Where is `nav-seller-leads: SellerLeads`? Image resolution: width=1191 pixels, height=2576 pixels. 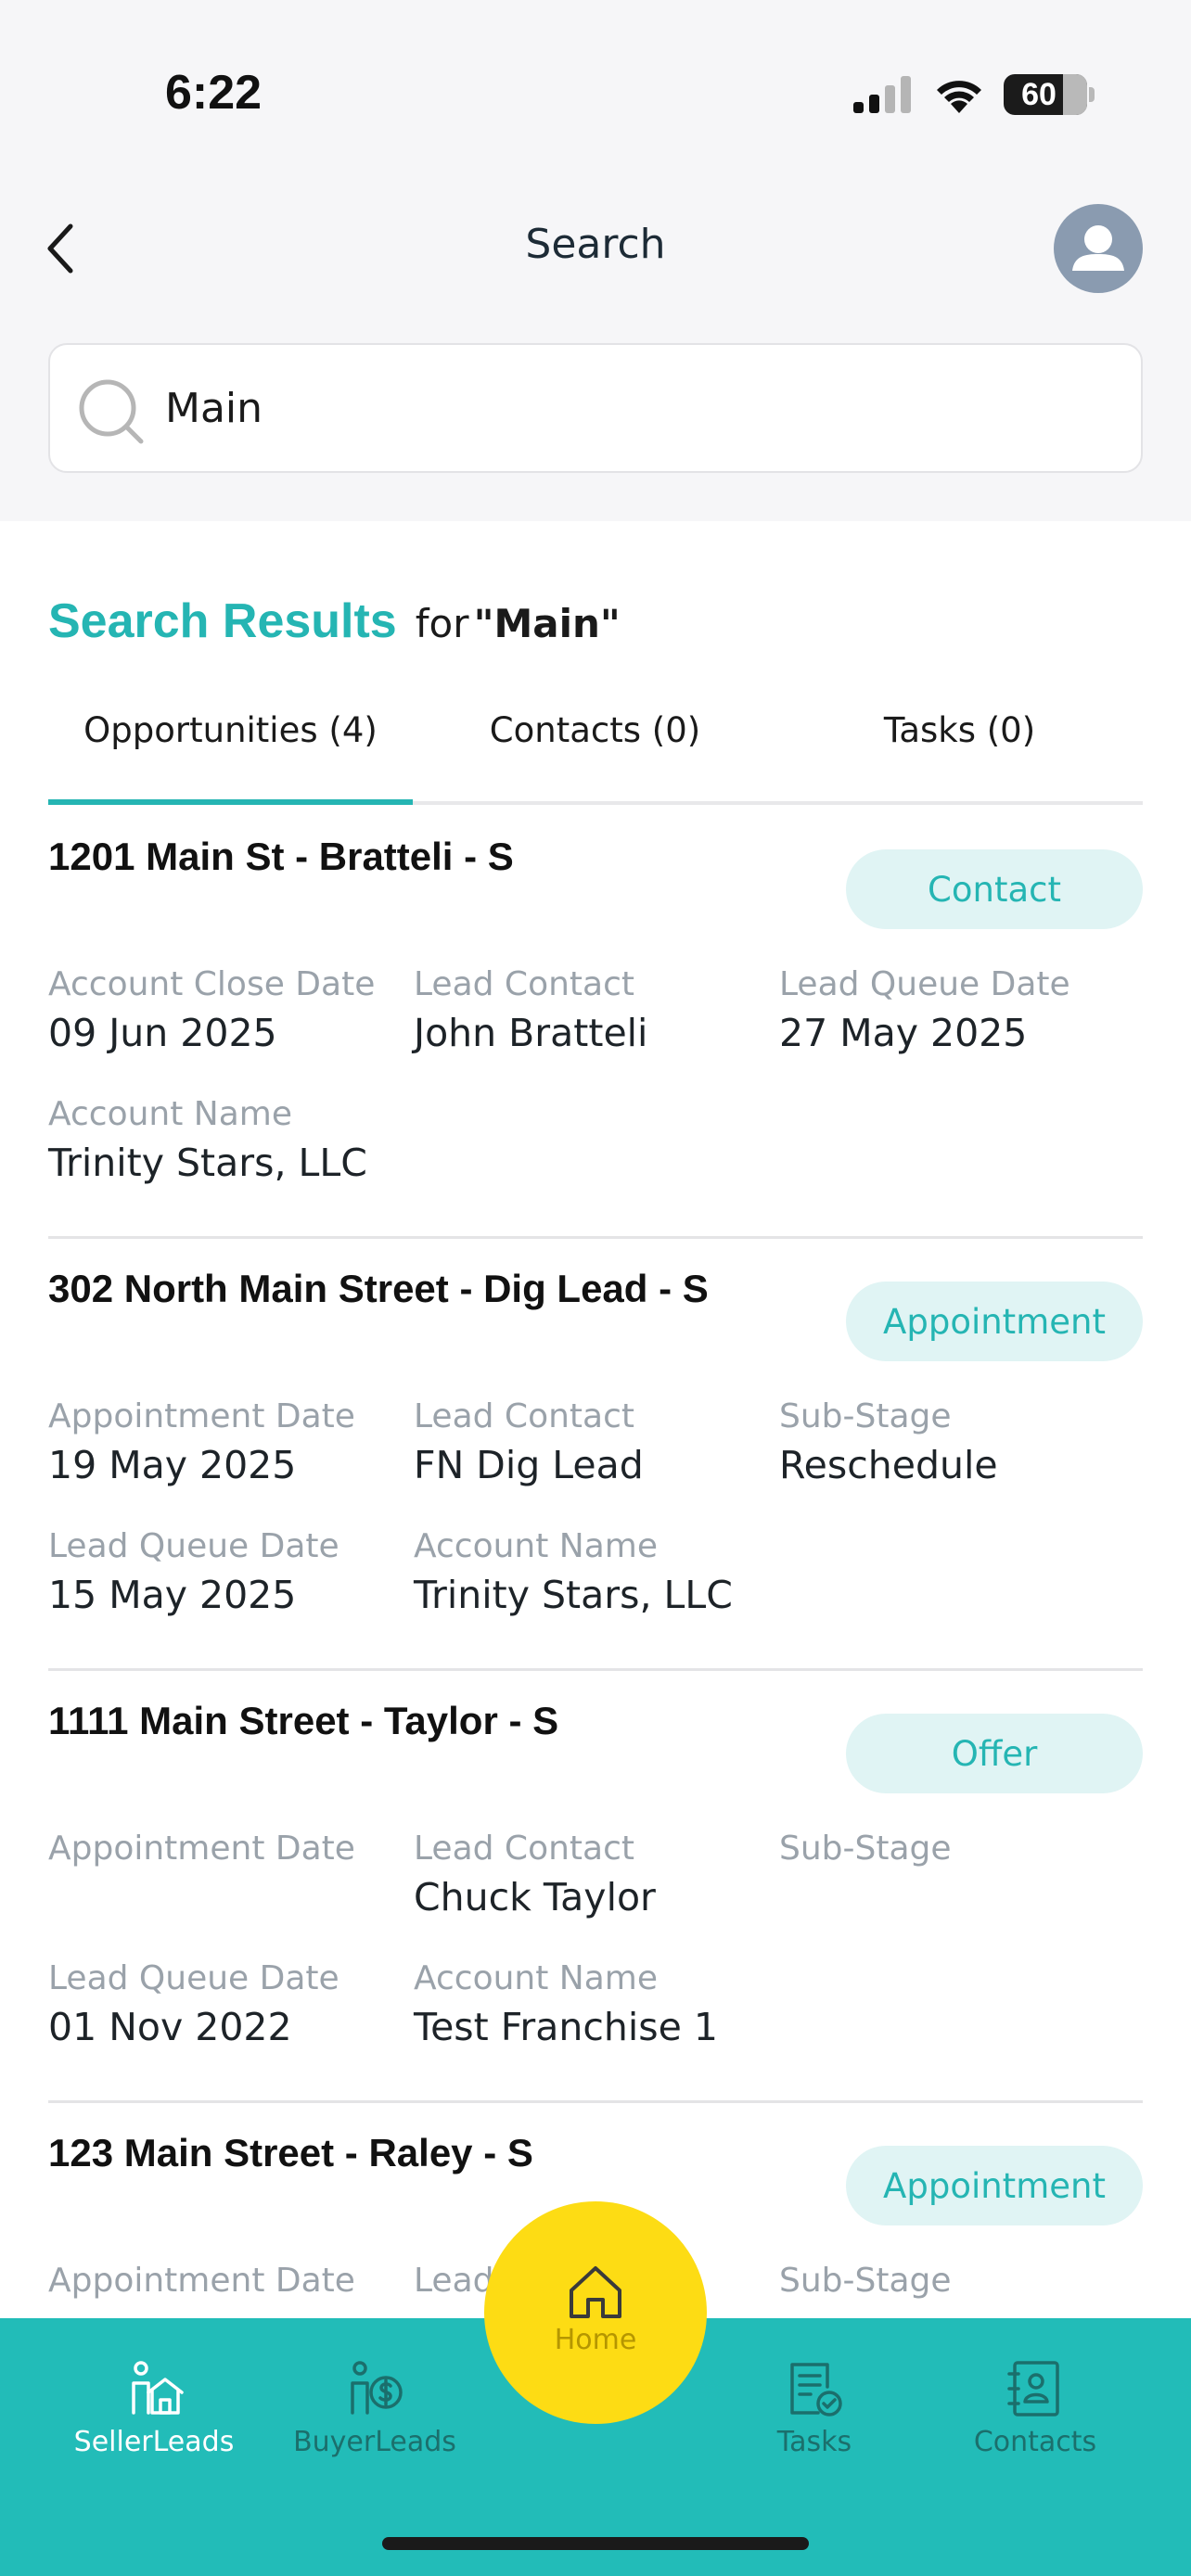
nav-seller-leads: SellerLeads is located at coordinates (154, 2406).